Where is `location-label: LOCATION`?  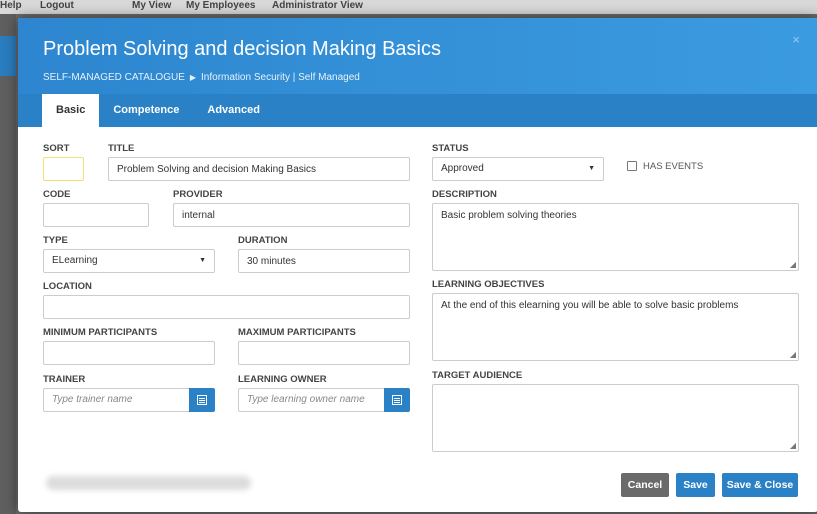
location-label: LOCATION is located at coordinates (67, 286).